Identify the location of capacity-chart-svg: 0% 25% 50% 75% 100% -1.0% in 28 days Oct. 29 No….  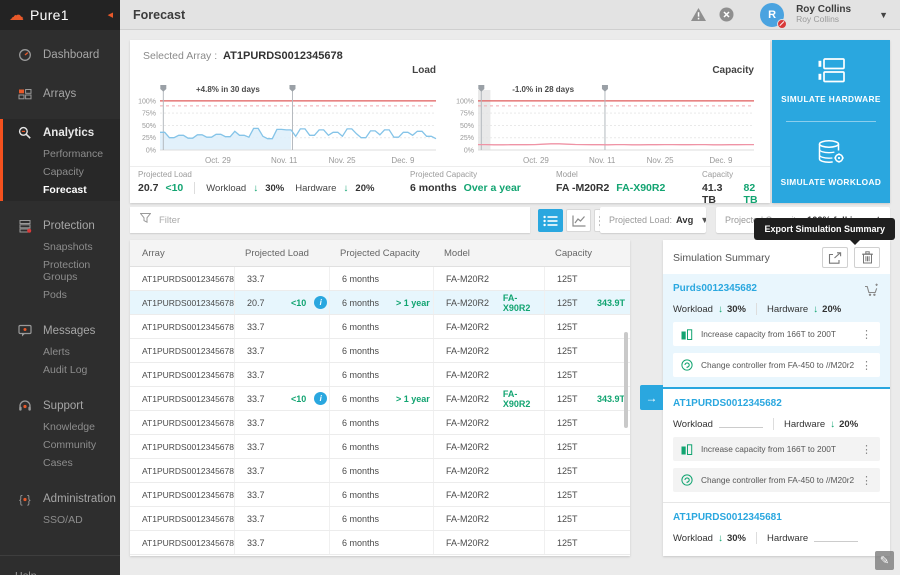
(607, 124).